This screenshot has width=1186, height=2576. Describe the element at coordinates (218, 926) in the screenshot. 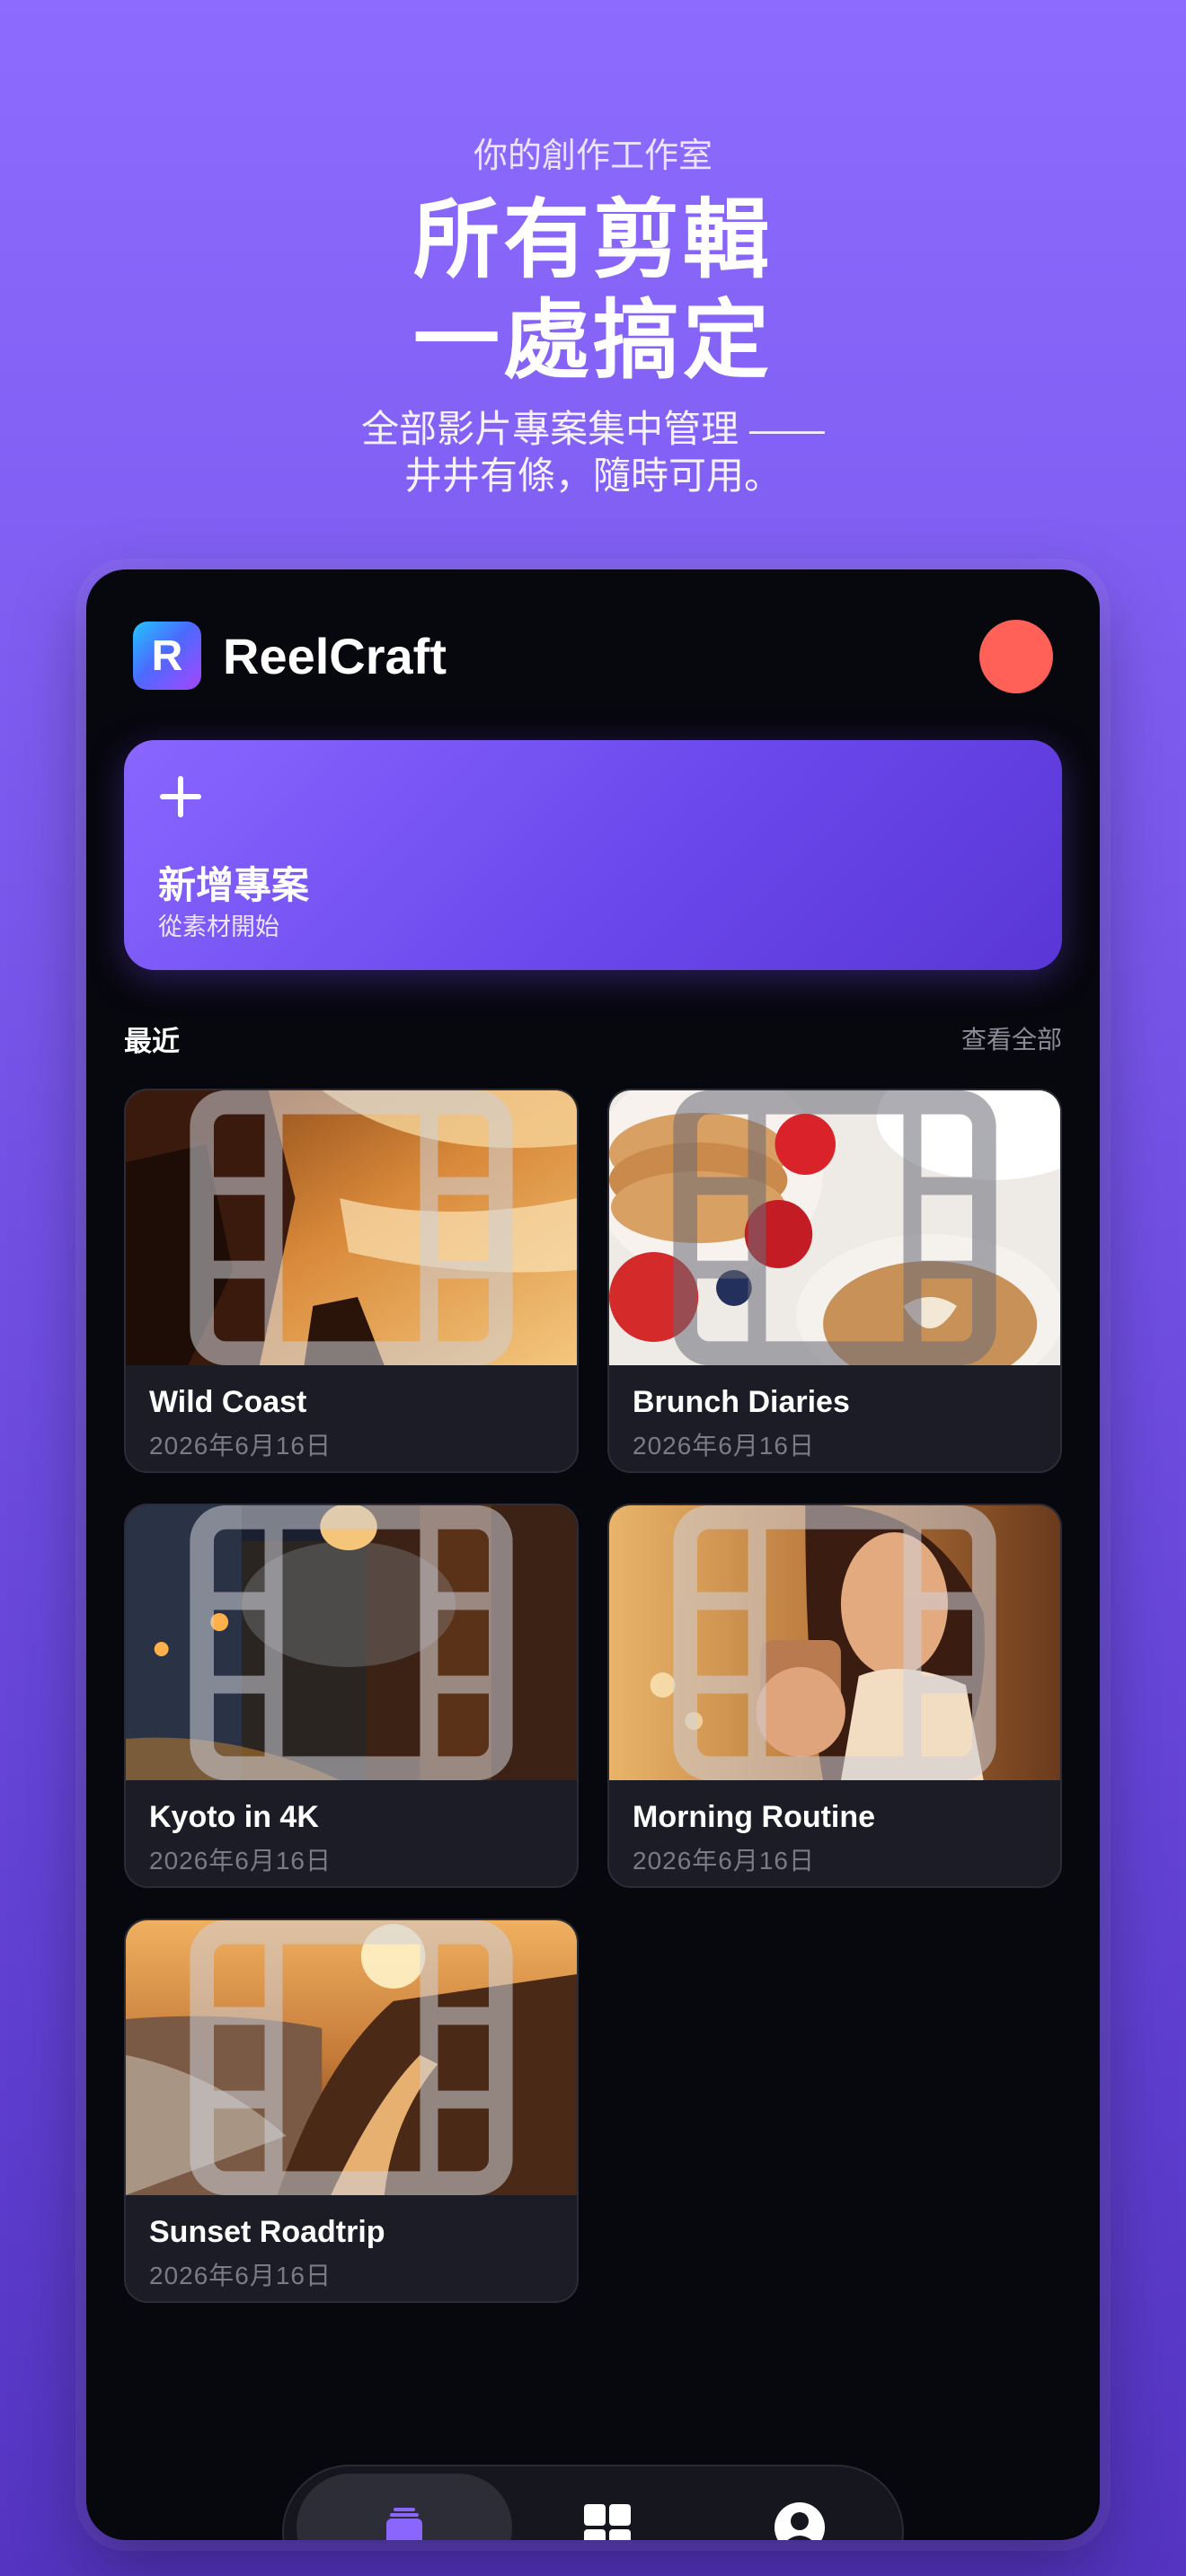

I see `new-project-subtitle: 從素材開始` at that location.